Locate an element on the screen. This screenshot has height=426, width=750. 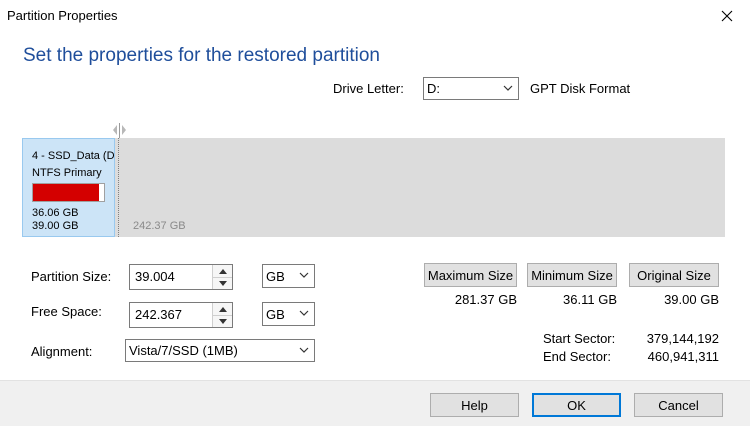
resize-handle-icon is located at coordinates (119, 130).